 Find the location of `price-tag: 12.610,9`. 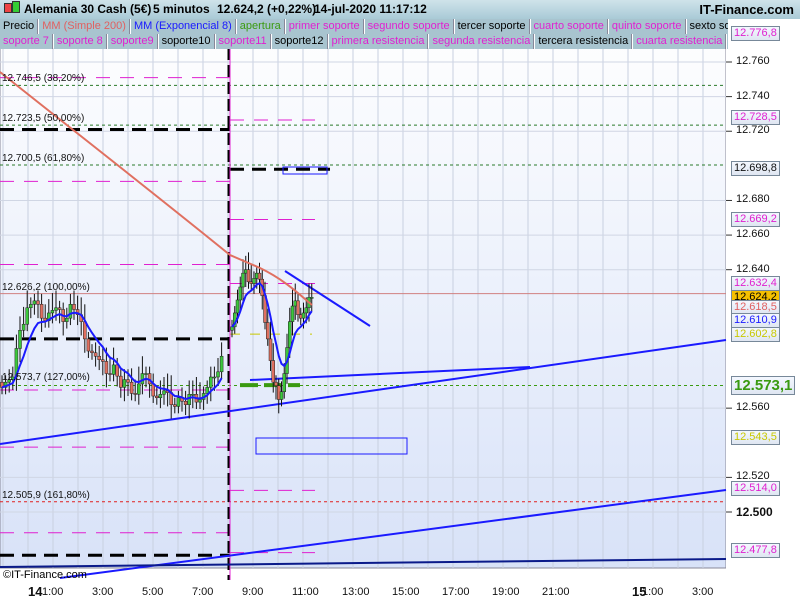

price-tag: 12.610,9 is located at coordinates (755, 321).